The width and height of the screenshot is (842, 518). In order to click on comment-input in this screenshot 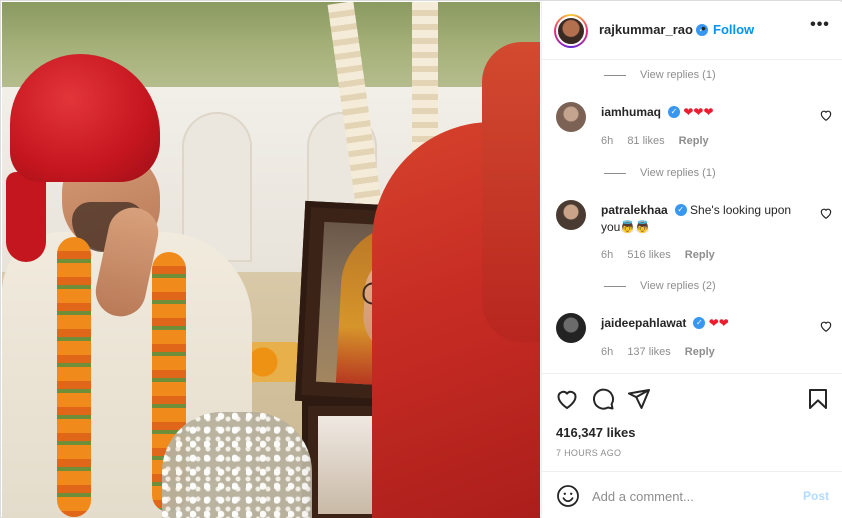, I will do `click(692, 496)`.